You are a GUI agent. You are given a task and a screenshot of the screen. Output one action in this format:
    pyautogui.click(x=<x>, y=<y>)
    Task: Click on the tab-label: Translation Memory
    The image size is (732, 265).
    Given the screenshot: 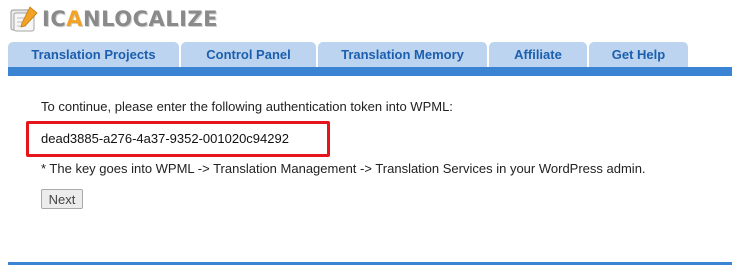 What is the action you would take?
    pyautogui.click(x=402, y=54)
    